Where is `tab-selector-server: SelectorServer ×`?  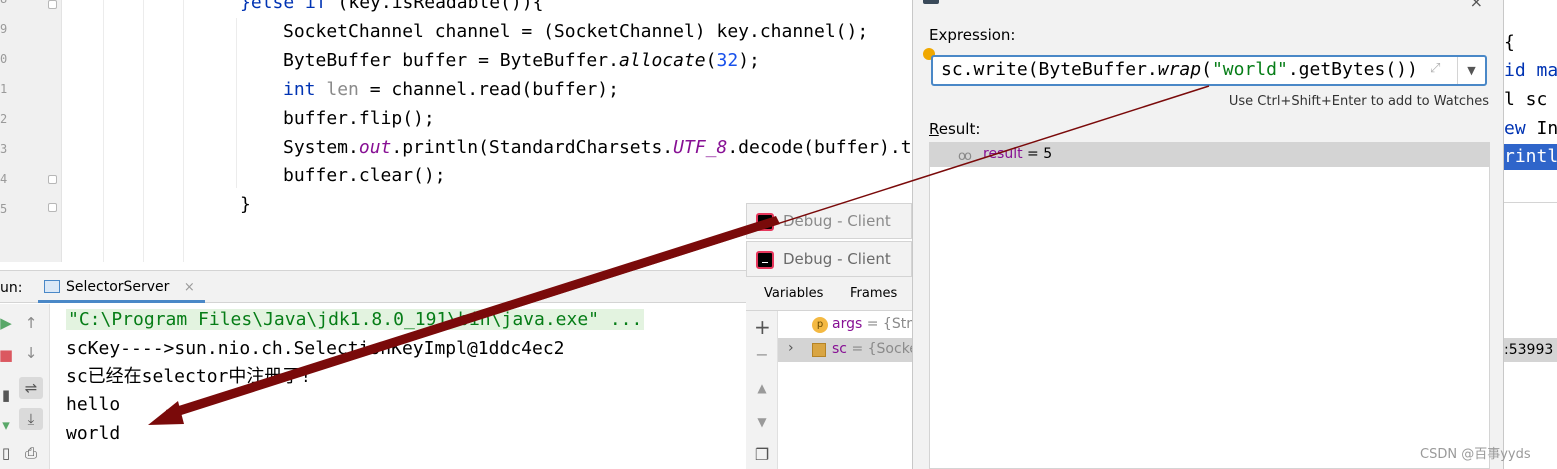
tab-selector-server: SelectorServer × is located at coordinates (121, 287).